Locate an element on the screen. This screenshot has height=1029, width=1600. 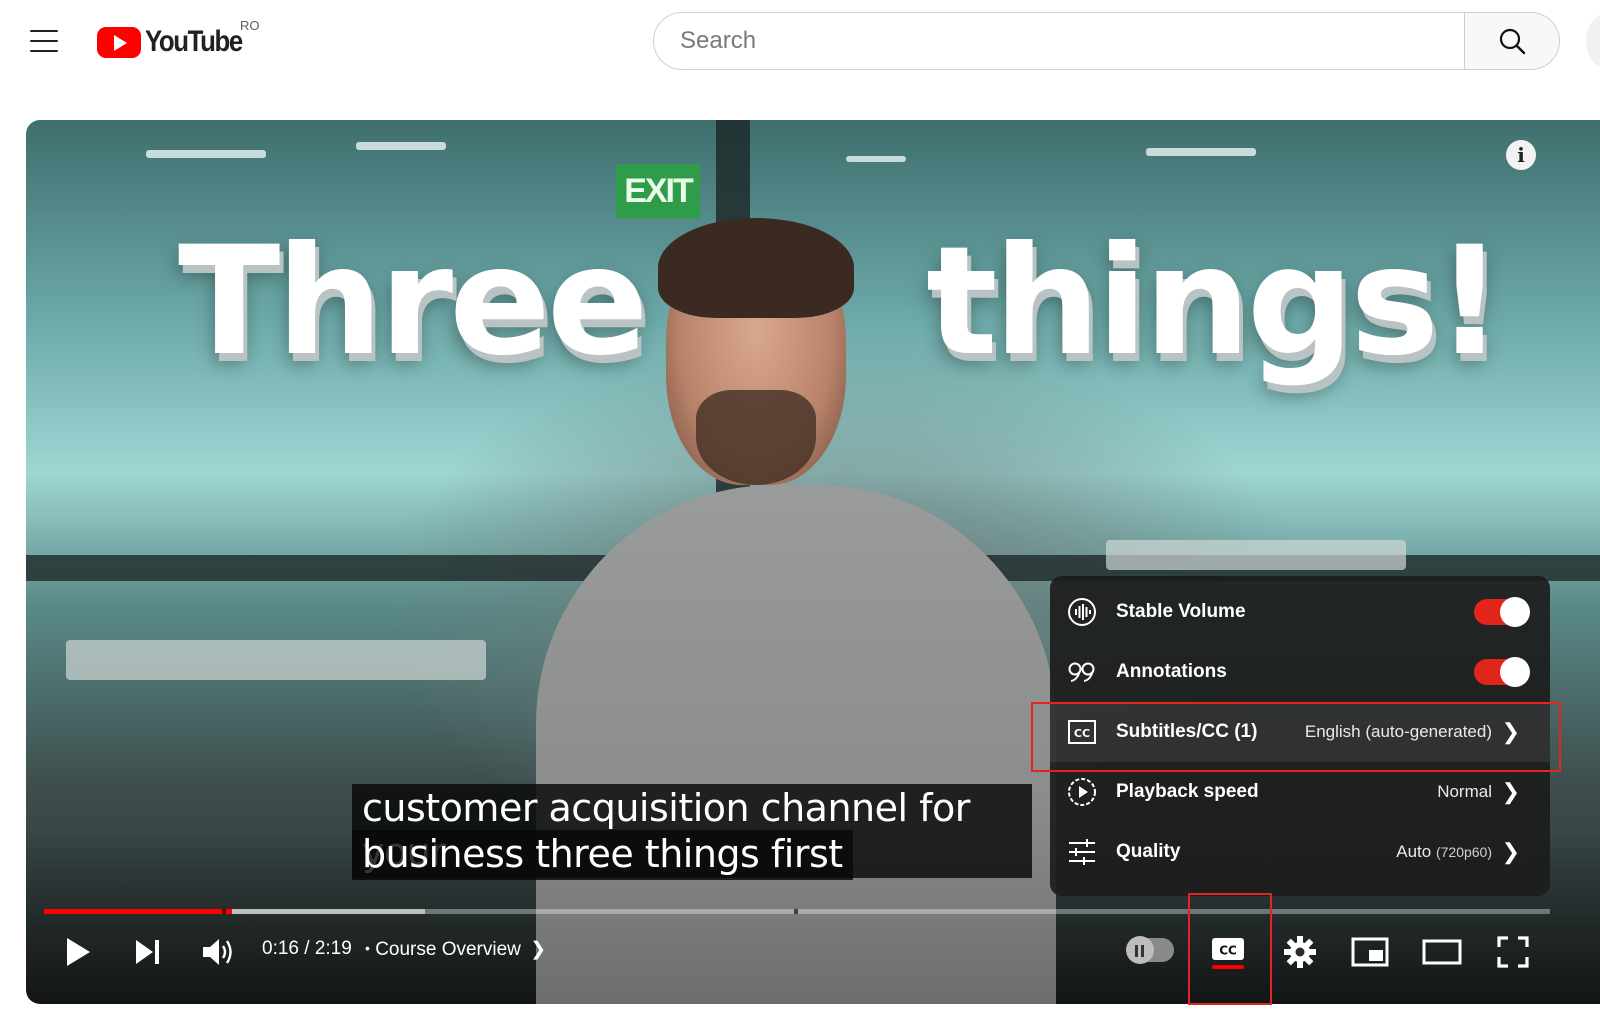
stable-volume-label: Stable Volume is located at coordinates (1181, 611).